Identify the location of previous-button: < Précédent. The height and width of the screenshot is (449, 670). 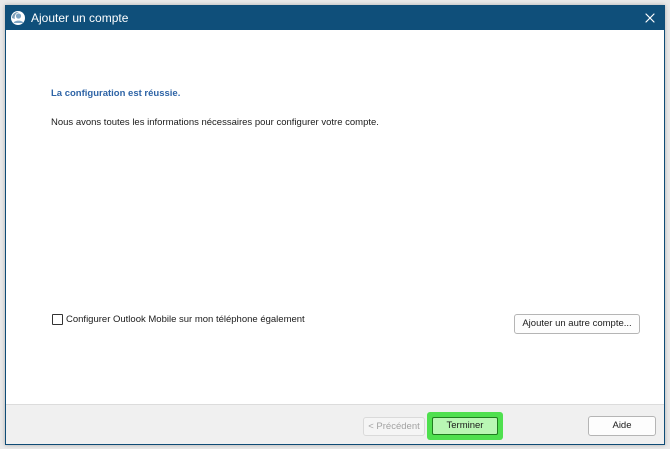
(394, 426).